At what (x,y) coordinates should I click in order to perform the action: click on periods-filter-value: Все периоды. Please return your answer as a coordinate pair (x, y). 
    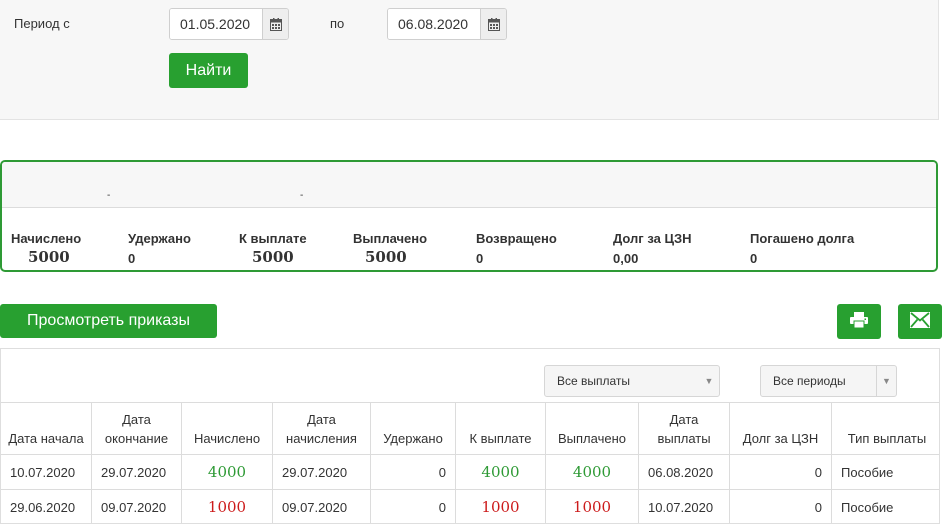
    Looking at the image, I should click on (809, 381).